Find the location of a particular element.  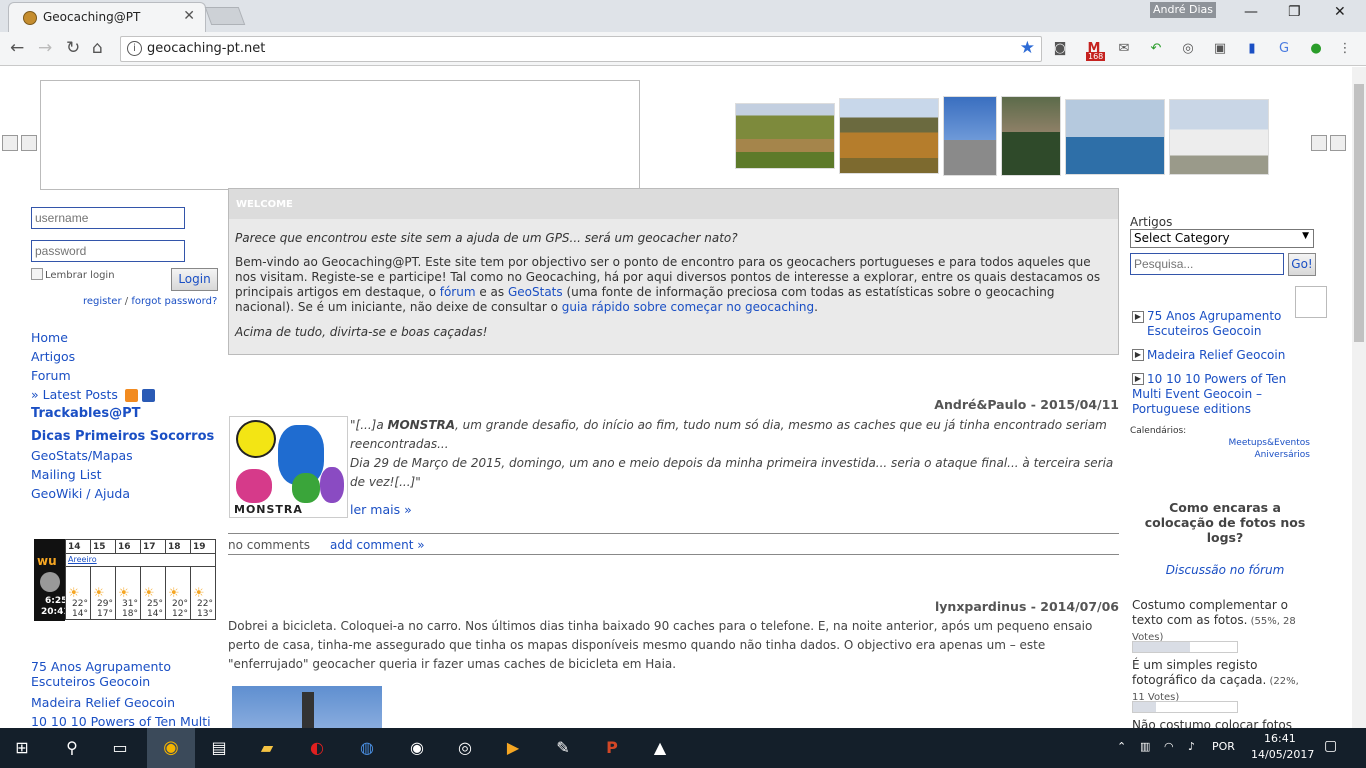

language-indicator: POR is located at coordinates (1223, 746).